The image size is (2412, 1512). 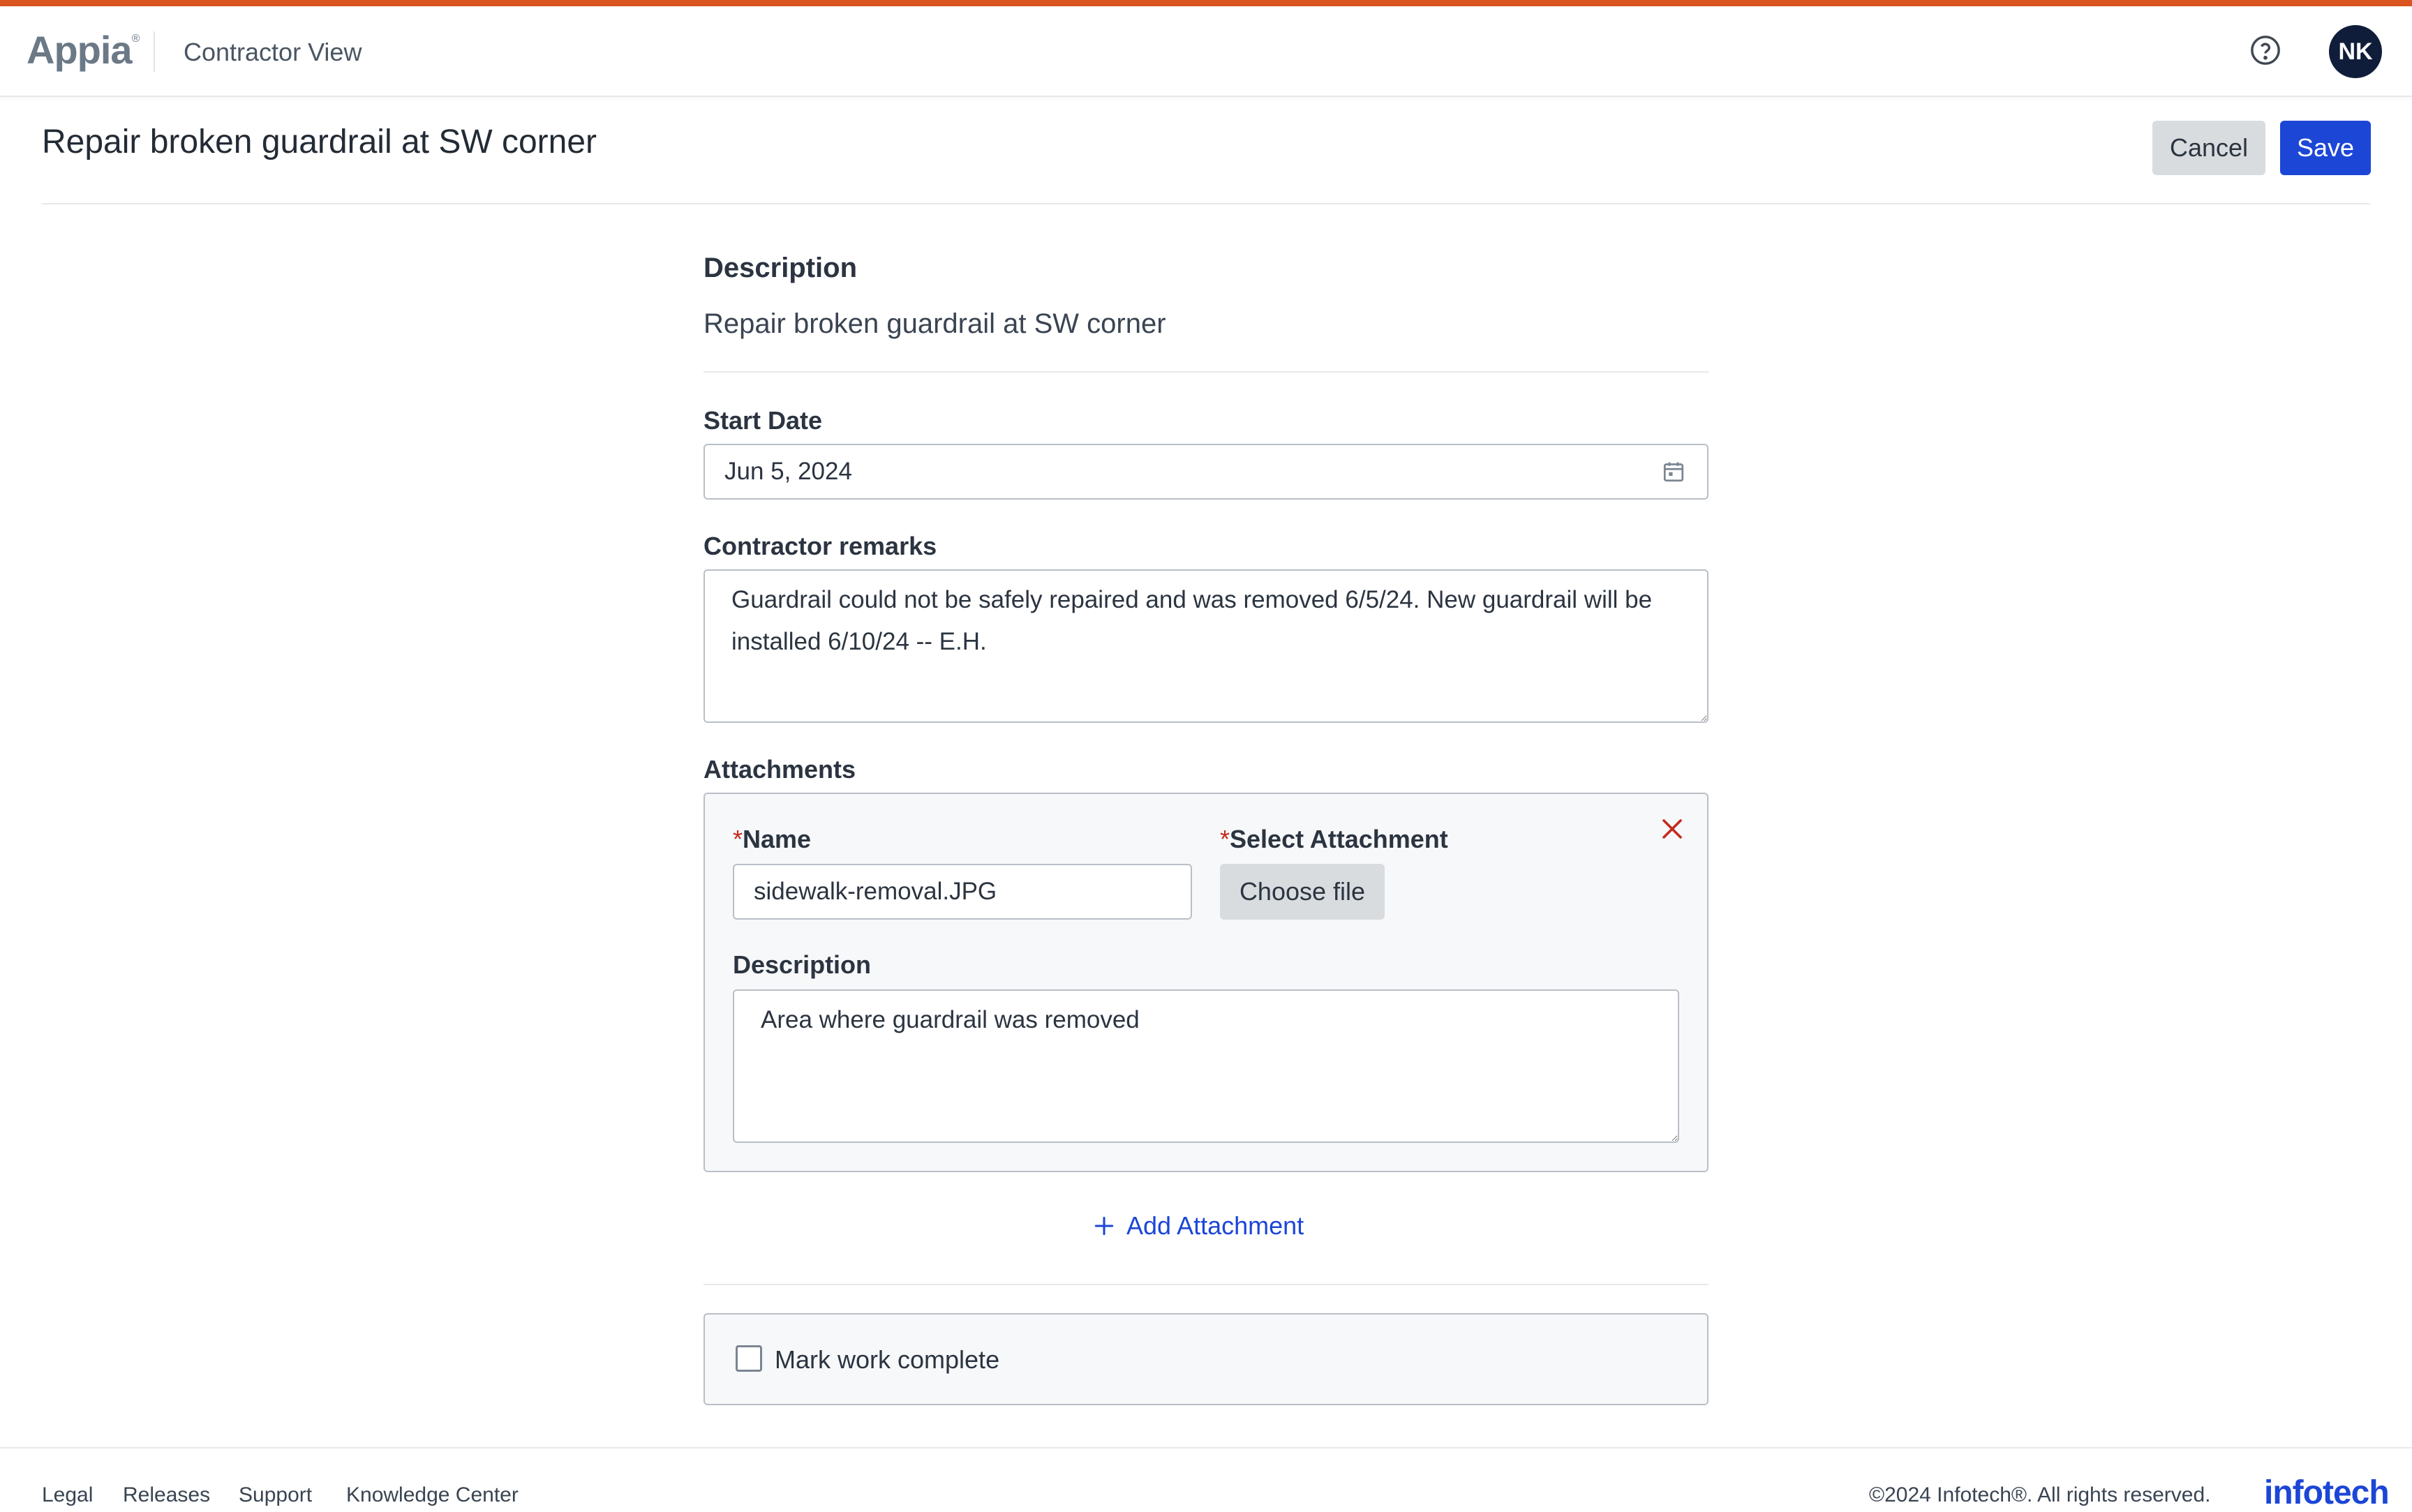 I want to click on nav-divider, so click(x=154, y=51).